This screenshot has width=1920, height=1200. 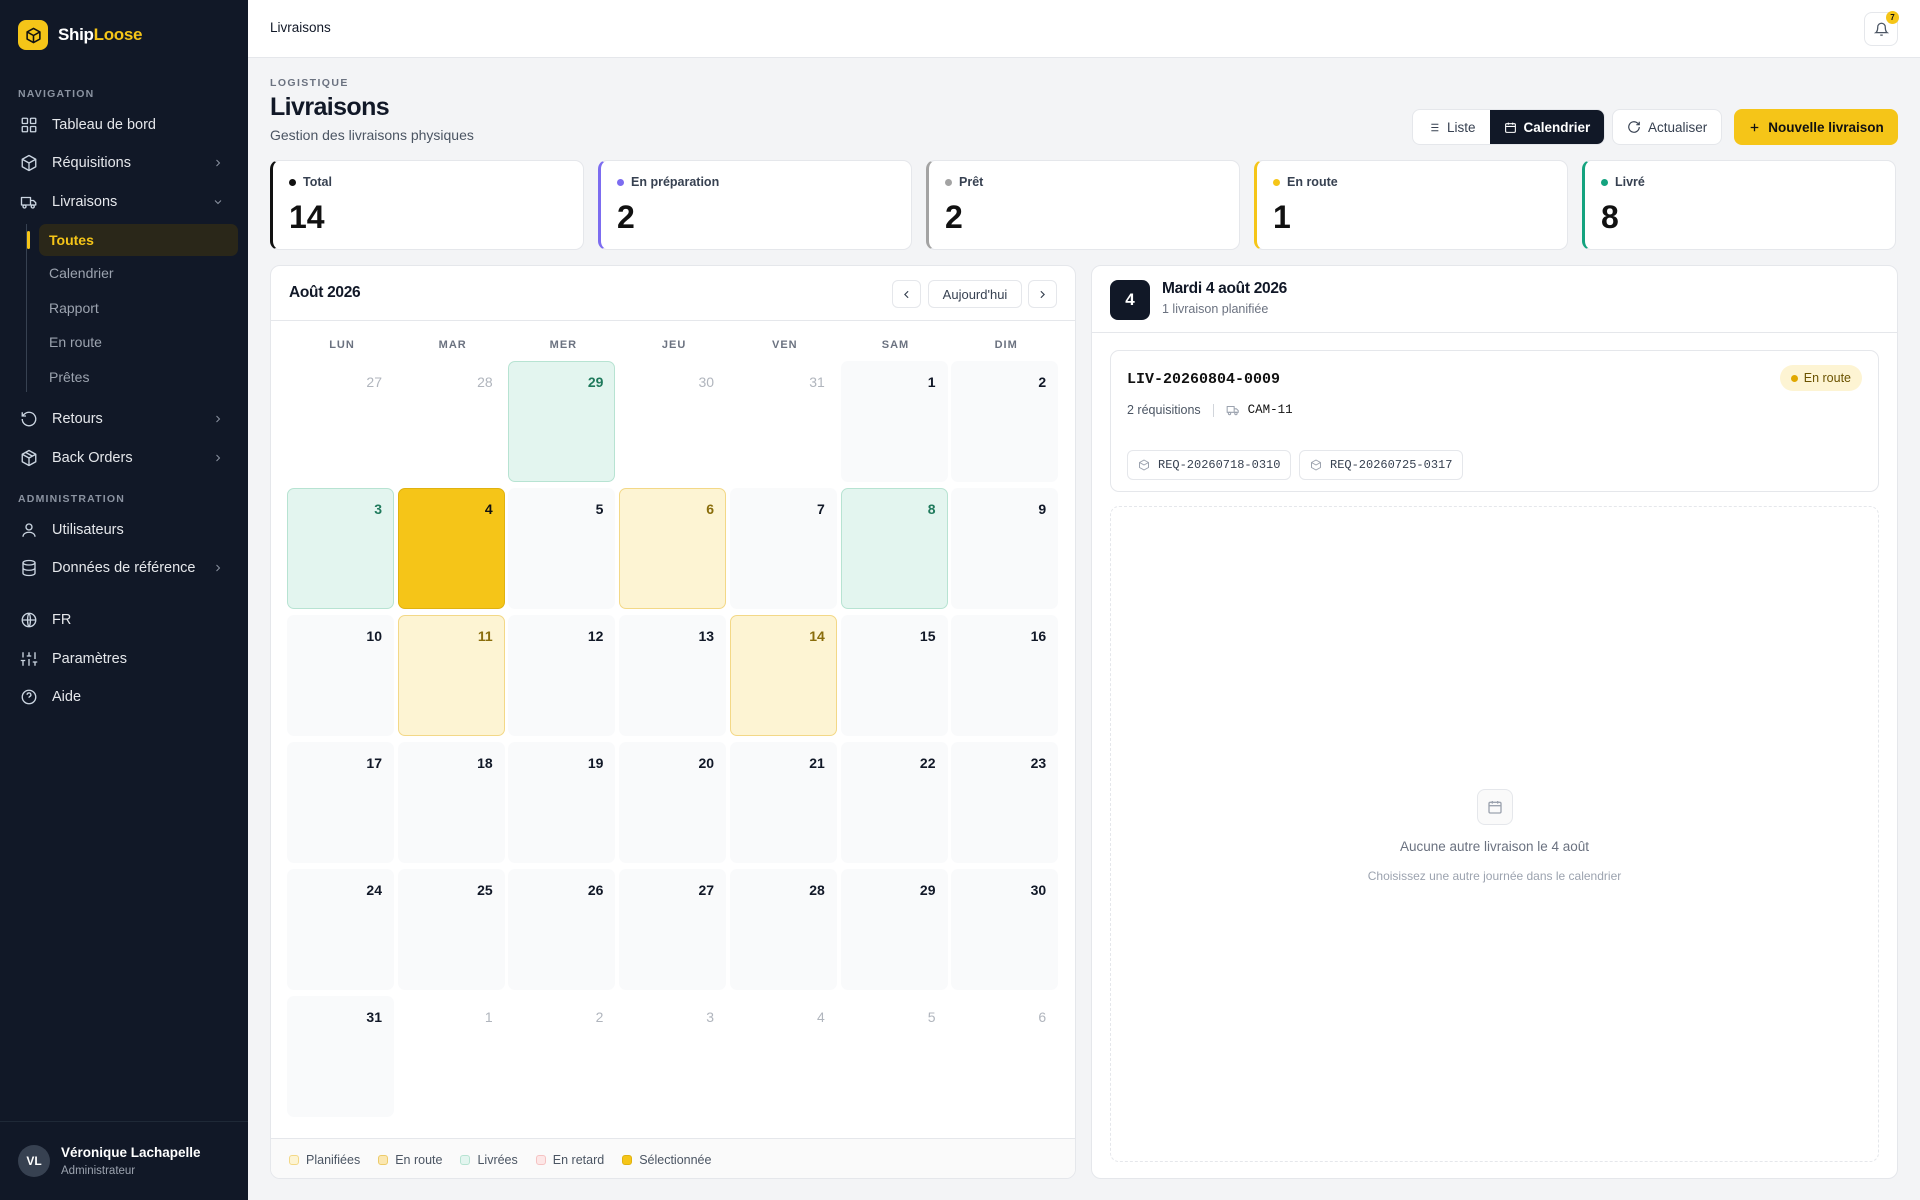 I want to click on sidebar-item-help: Aide, so click(x=124, y=697).